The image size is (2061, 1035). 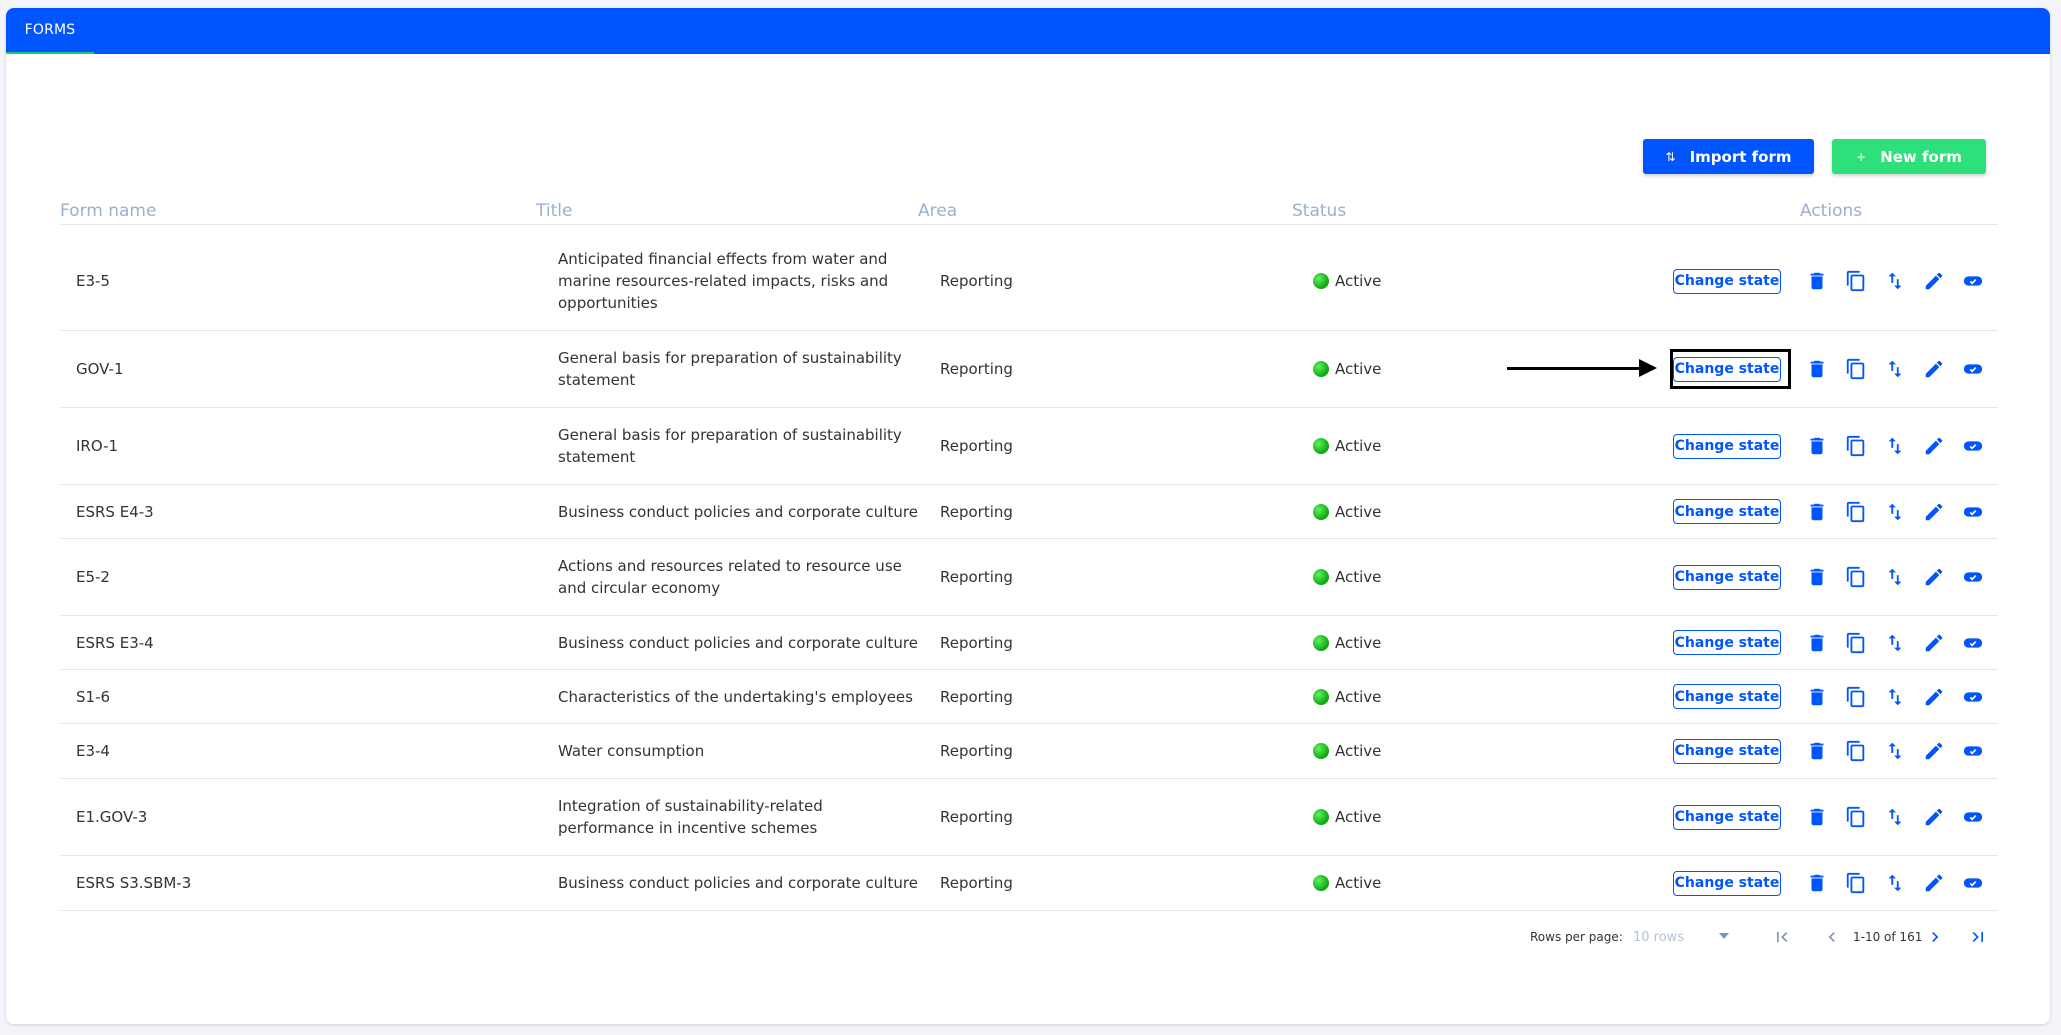 I want to click on page-range: 1-10 of 161, so click(x=1888, y=937).